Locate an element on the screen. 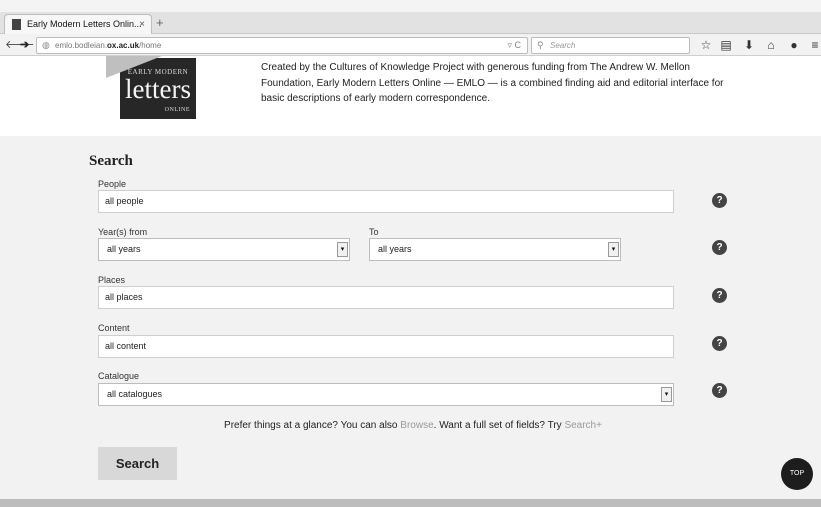  people-input: all people is located at coordinates (386, 201).